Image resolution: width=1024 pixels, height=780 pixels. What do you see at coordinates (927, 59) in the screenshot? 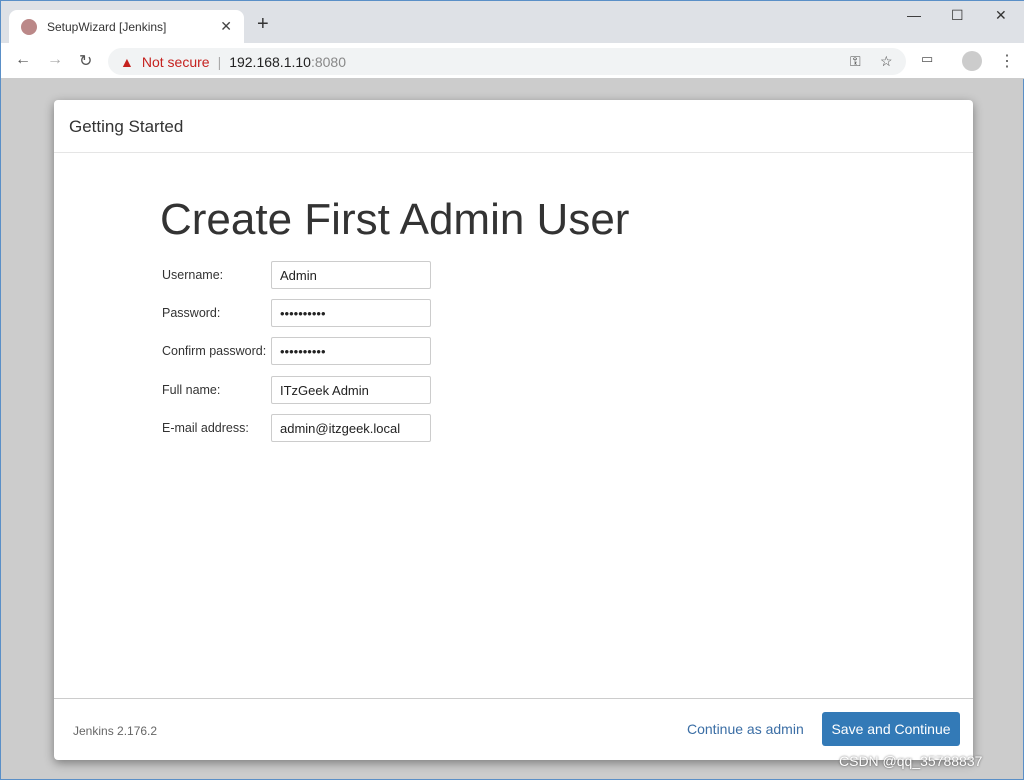
I see `cast-icon: ▭` at bounding box center [927, 59].